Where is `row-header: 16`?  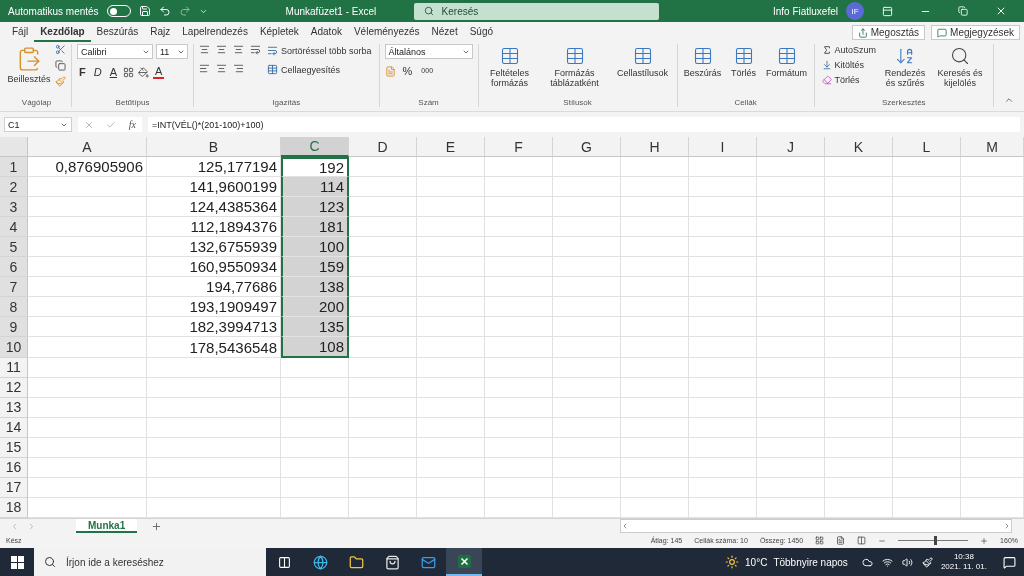
row-header: 16 is located at coordinates (14, 467).